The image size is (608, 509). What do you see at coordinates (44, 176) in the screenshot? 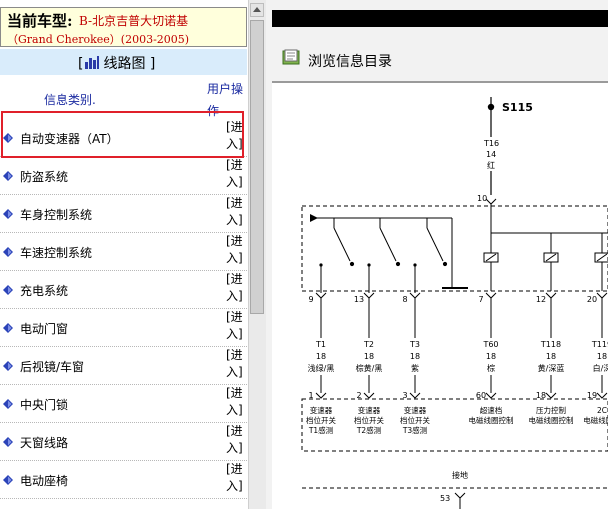
I see `category-label: 防盗系统` at bounding box center [44, 176].